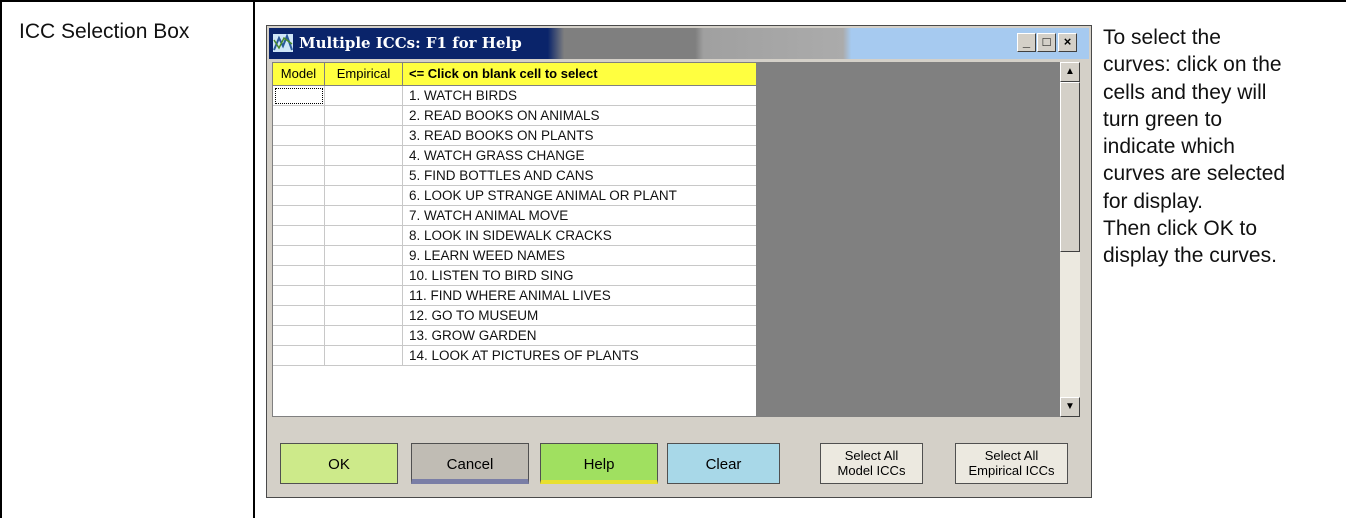  What do you see at coordinates (1, 259) in the screenshot?
I see `table-left-border` at bounding box center [1, 259].